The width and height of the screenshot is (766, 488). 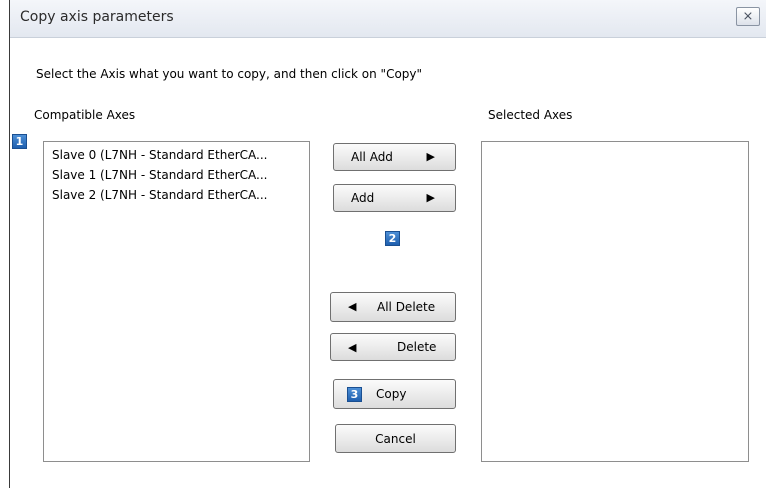 What do you see at coordinates (354, 394) in the screenshot?
I see `step-3-badge: 3` at bounding box center [354, 394].